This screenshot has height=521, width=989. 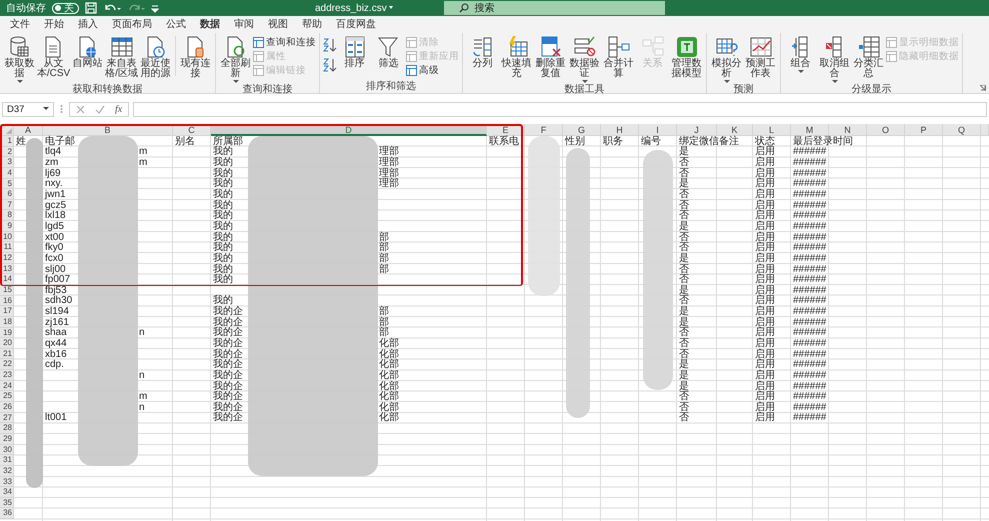 I want to click on row-header: 18, so click(x=7, y=322).